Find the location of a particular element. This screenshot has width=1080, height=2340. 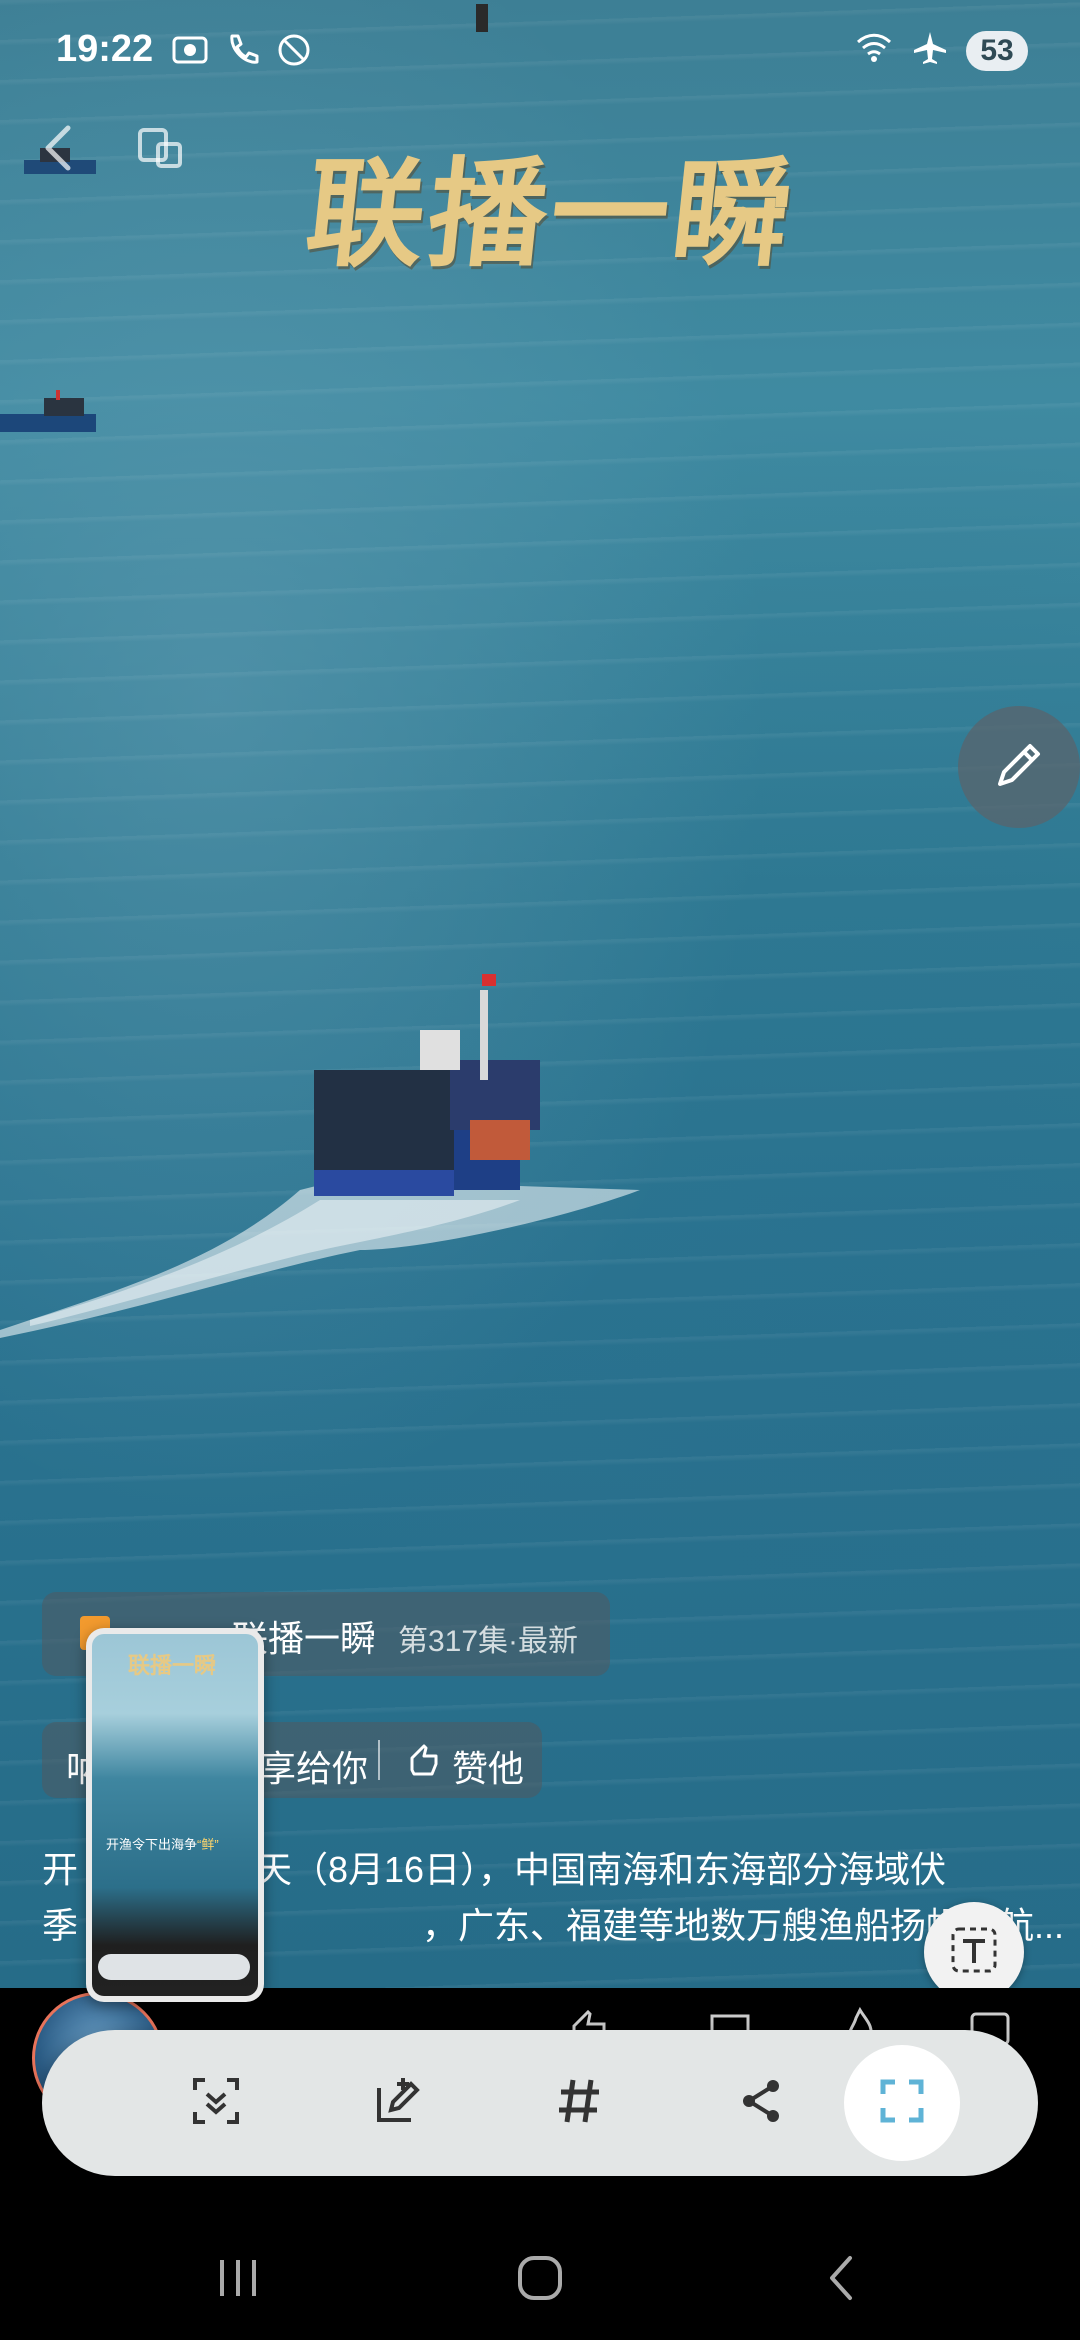

back-button is located at coordinates (842, 2280).